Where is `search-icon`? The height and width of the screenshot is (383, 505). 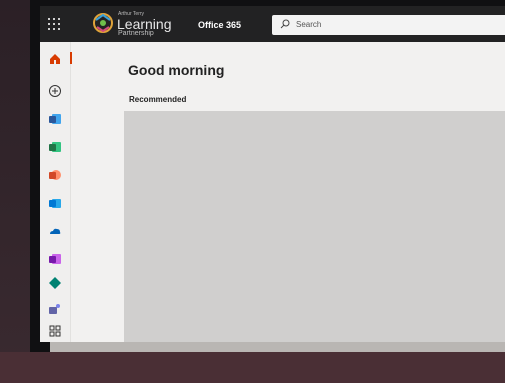
search-icon is located at coordinates (285, 24).